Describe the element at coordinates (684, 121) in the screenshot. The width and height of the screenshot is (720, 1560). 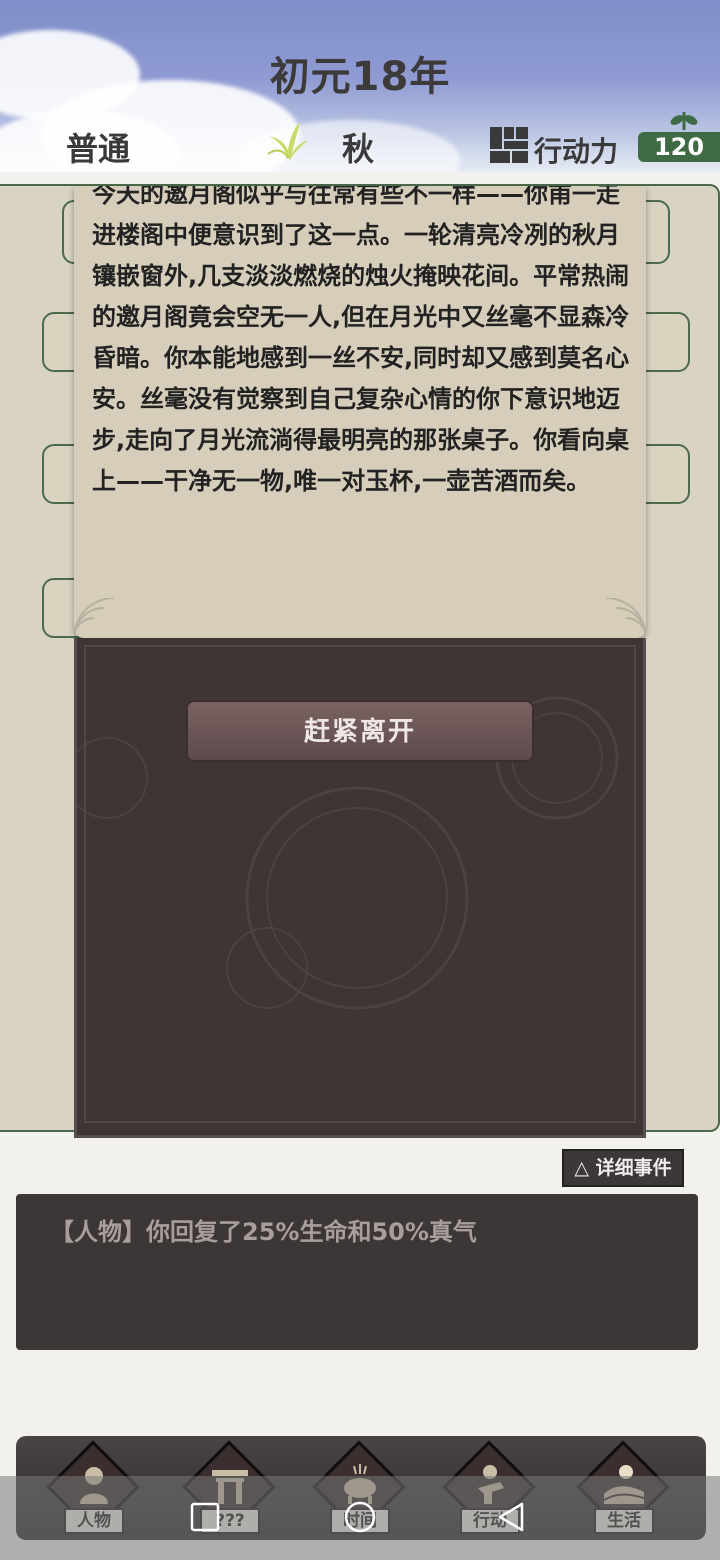
I see `sprout-icon` at that location.